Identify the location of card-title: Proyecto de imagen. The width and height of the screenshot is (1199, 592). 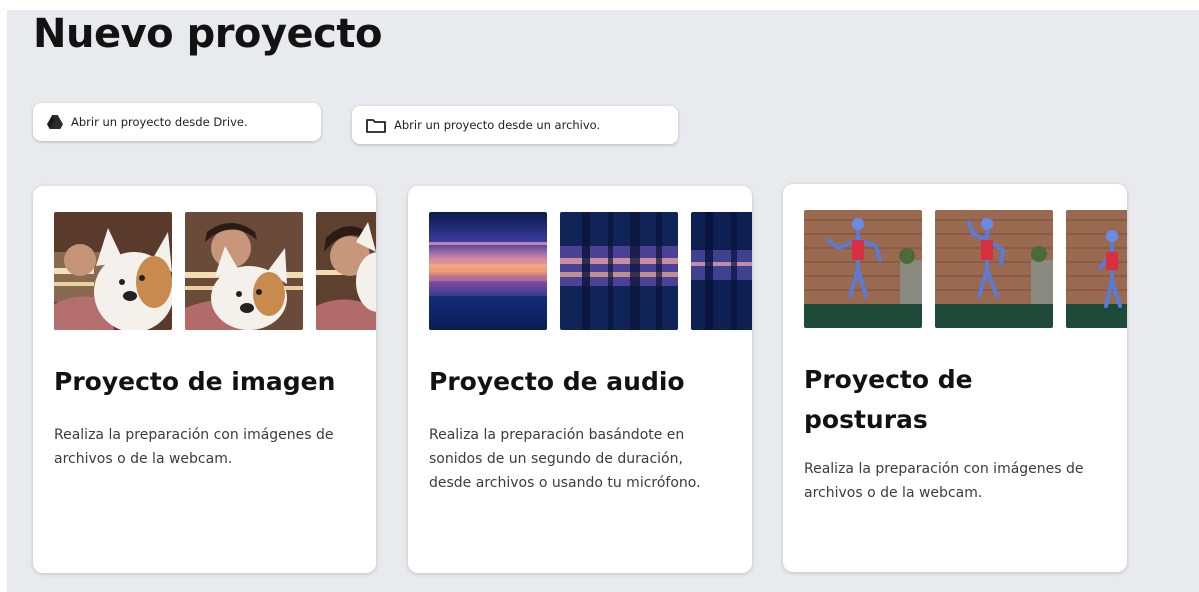
(195, 381).